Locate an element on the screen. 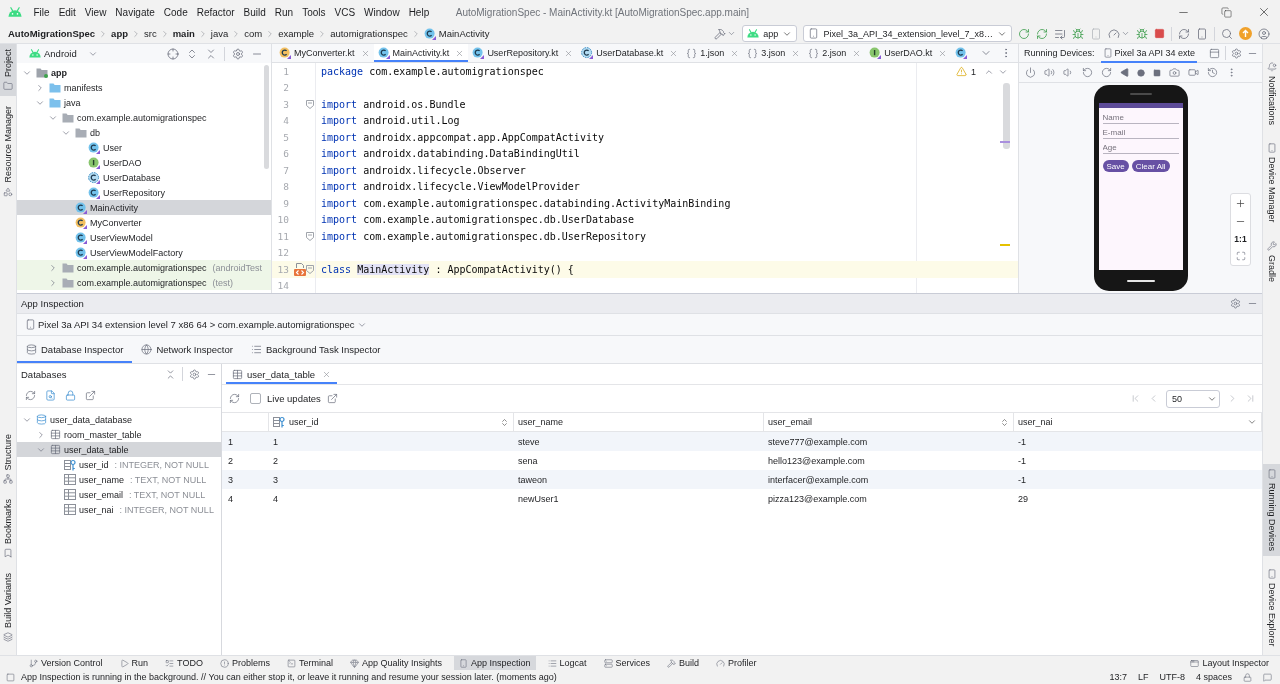 The image size is (1280, 684). scrollbar-thumb is located at coordinates (1006, 116).